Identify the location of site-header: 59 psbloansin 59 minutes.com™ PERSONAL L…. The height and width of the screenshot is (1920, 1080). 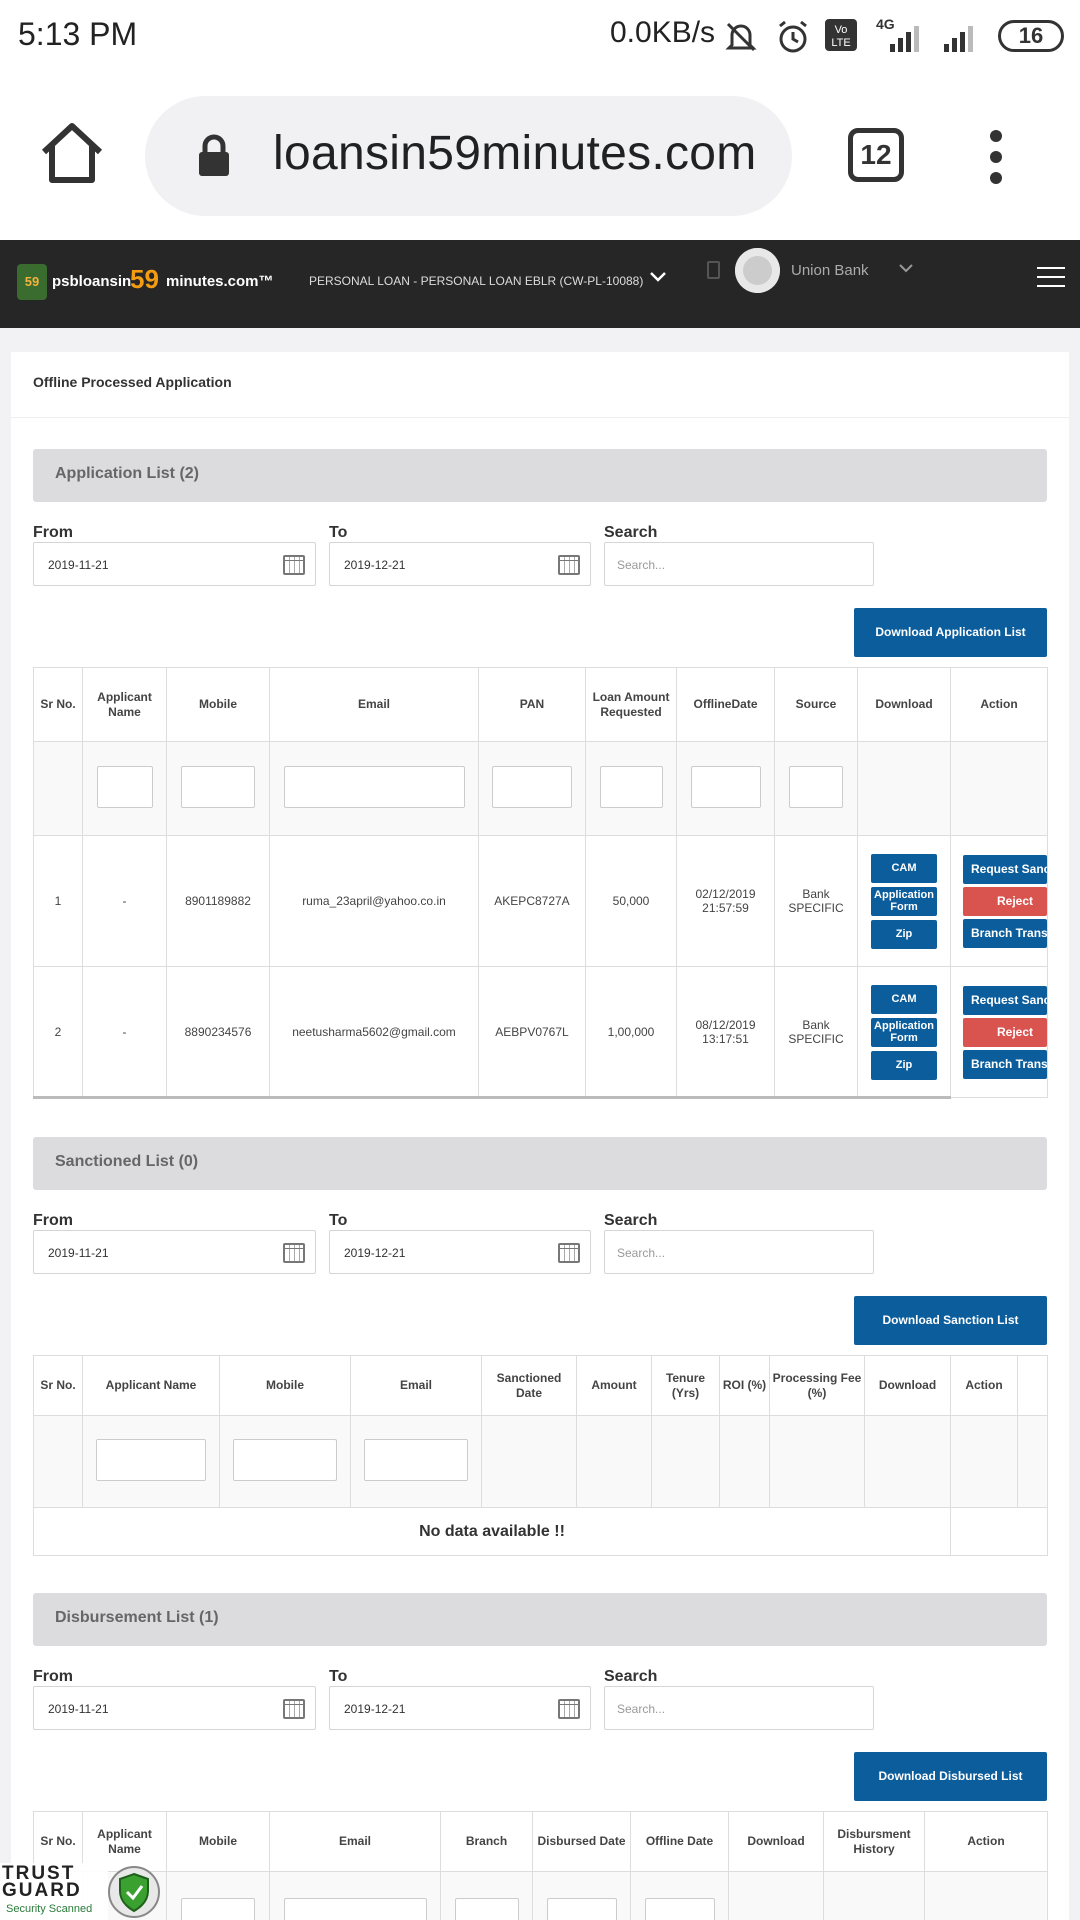
(540, 284).